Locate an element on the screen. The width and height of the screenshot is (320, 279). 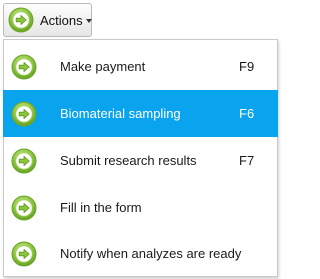
menu-item-make-payment: Make payment F9 is located at coordinates (140, 66).